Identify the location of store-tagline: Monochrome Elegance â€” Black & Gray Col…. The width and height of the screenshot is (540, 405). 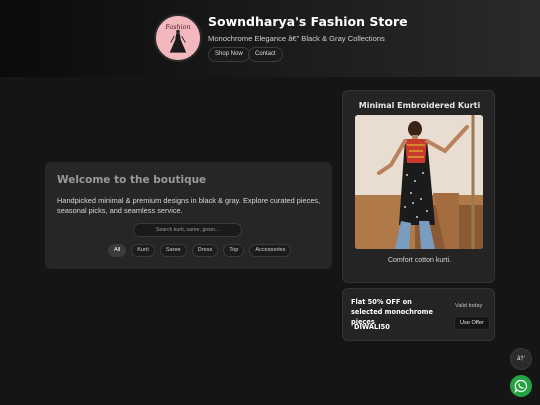
(296, 38).